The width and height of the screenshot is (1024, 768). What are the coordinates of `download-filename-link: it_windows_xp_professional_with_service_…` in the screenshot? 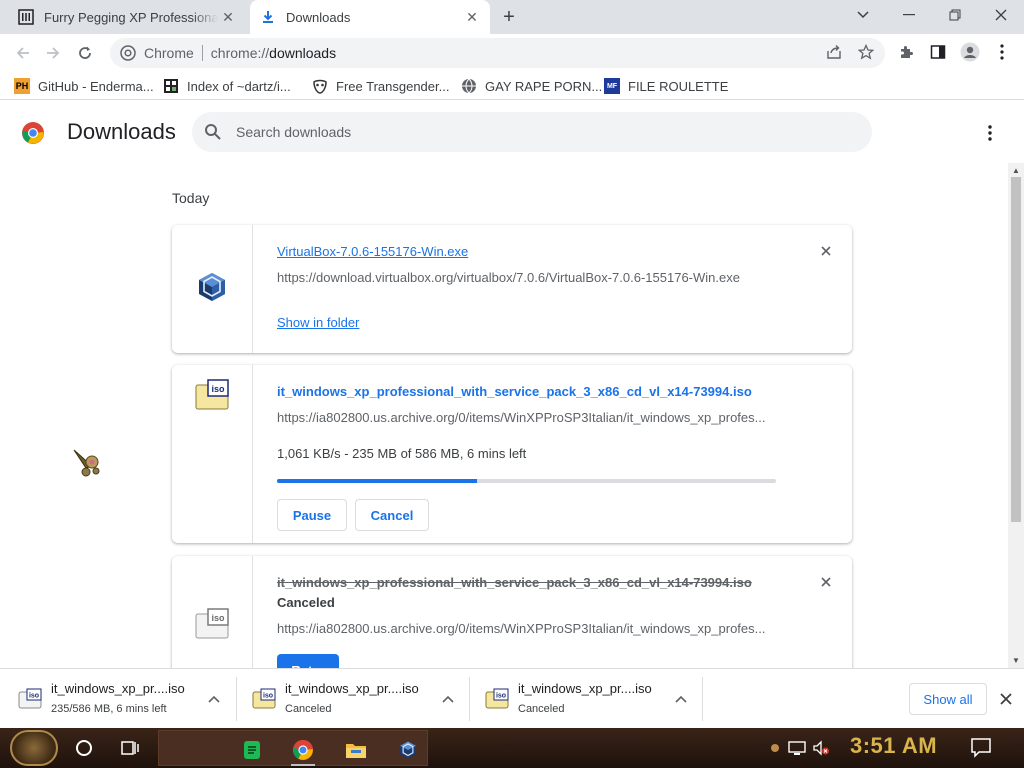 It's located at (514, 391).